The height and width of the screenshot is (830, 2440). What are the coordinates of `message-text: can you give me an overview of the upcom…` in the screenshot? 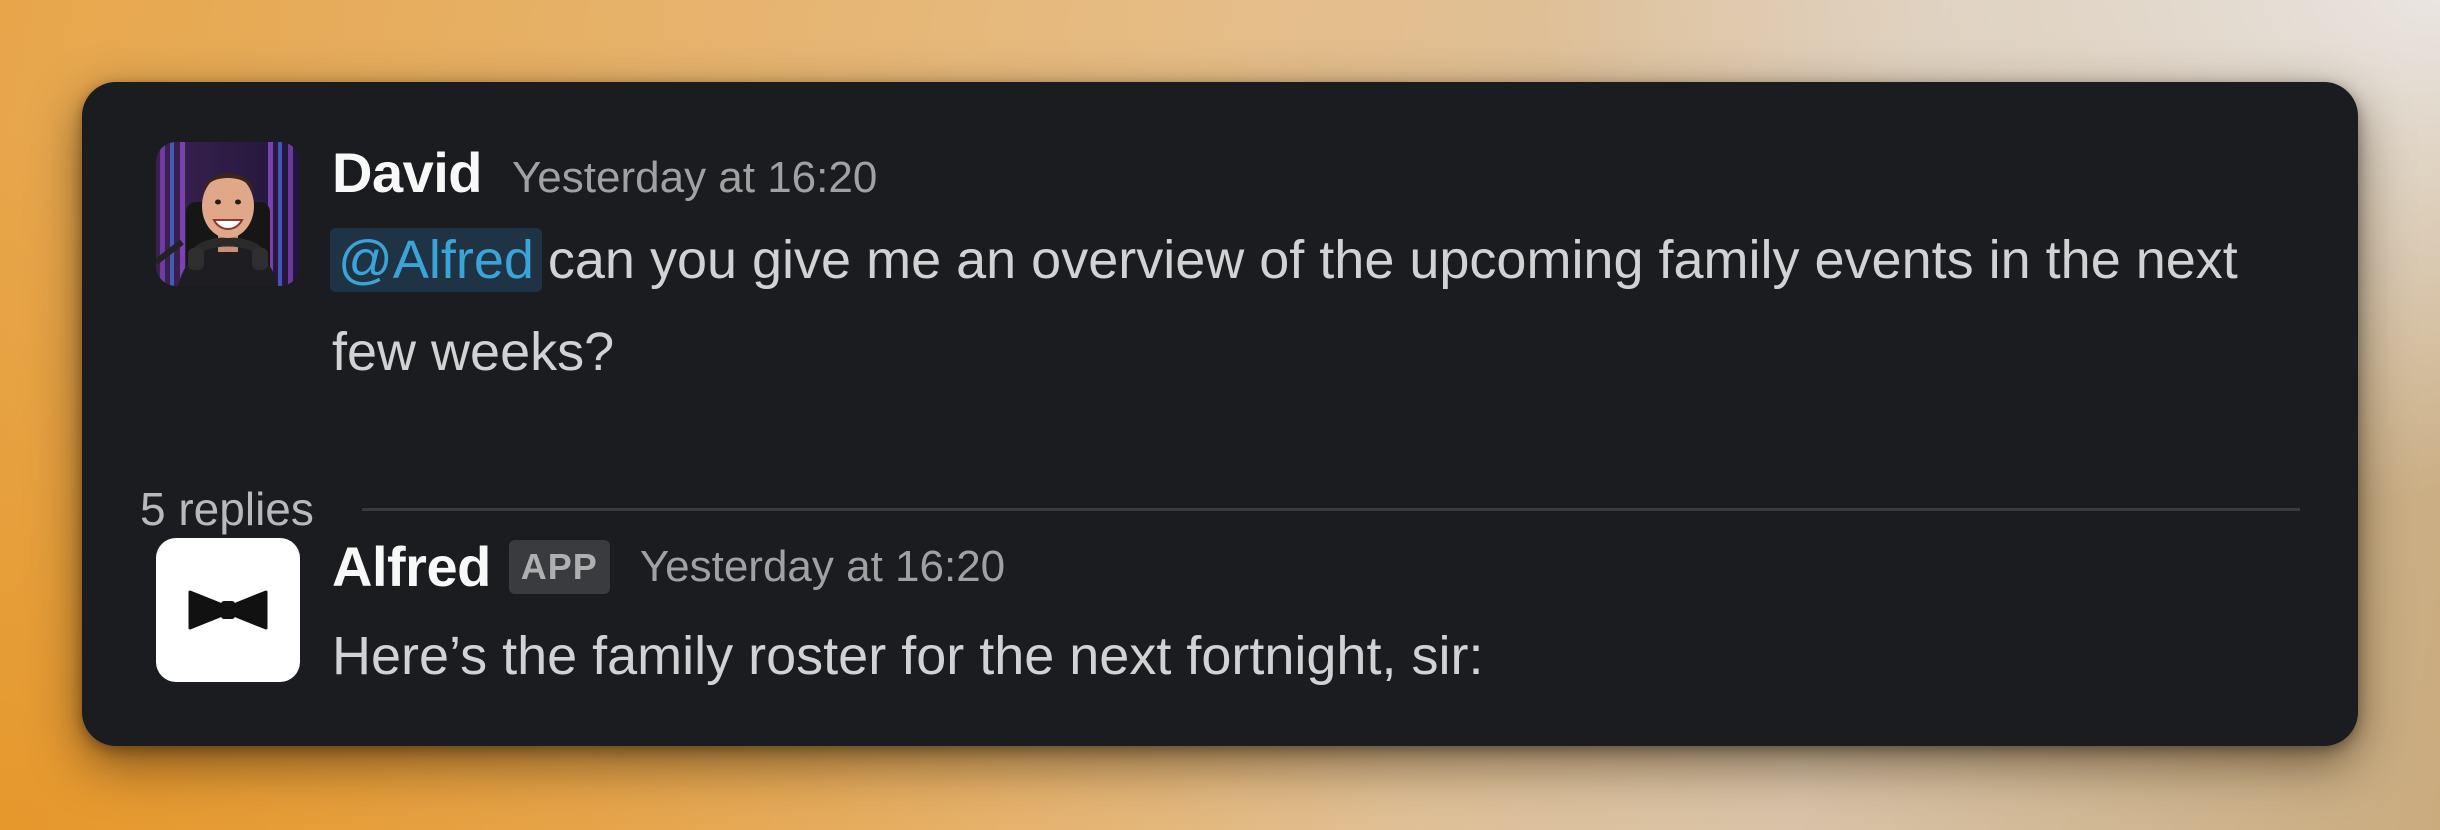 It's located at (1285, 306).